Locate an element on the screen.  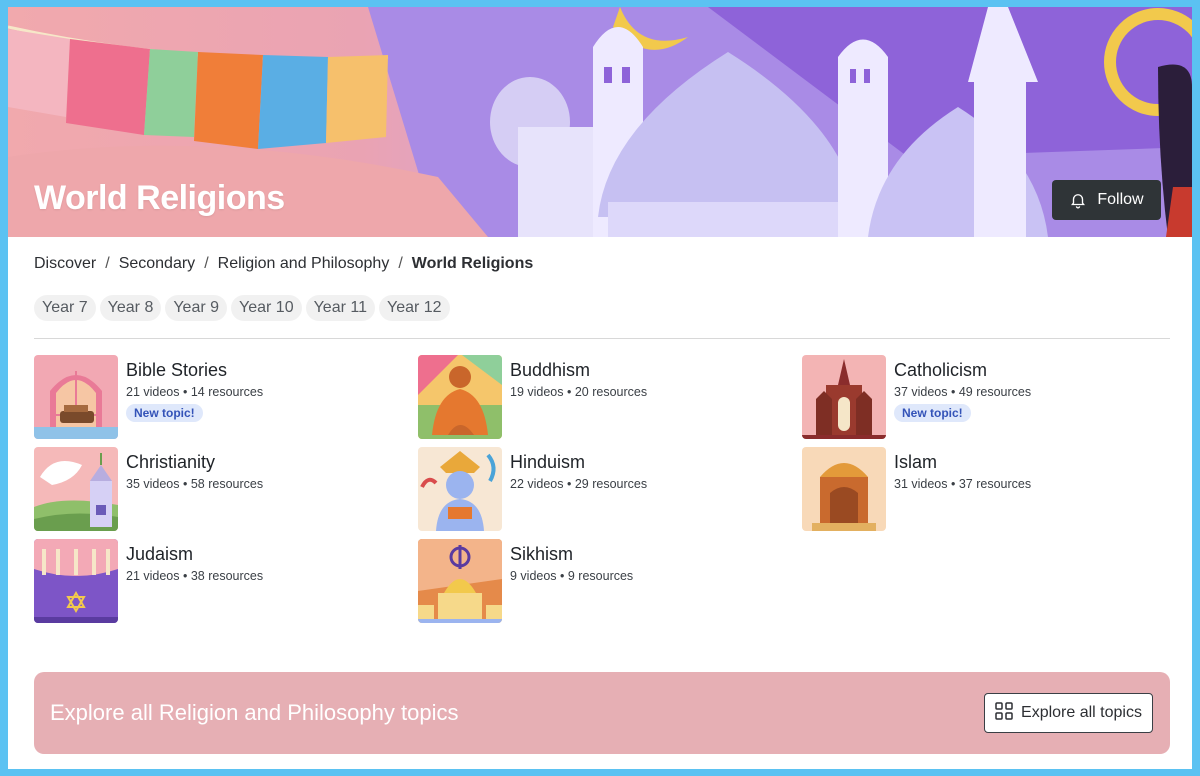
topic-card-judaism: Judaism 21 videos • 38 resources is located at coordinates (214, 581).